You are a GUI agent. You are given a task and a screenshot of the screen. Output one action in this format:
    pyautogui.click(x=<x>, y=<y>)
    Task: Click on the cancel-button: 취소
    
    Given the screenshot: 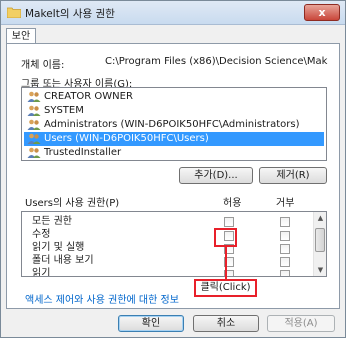 What is the action you would take?
    pyautogui.click(x=226, y=323)
    